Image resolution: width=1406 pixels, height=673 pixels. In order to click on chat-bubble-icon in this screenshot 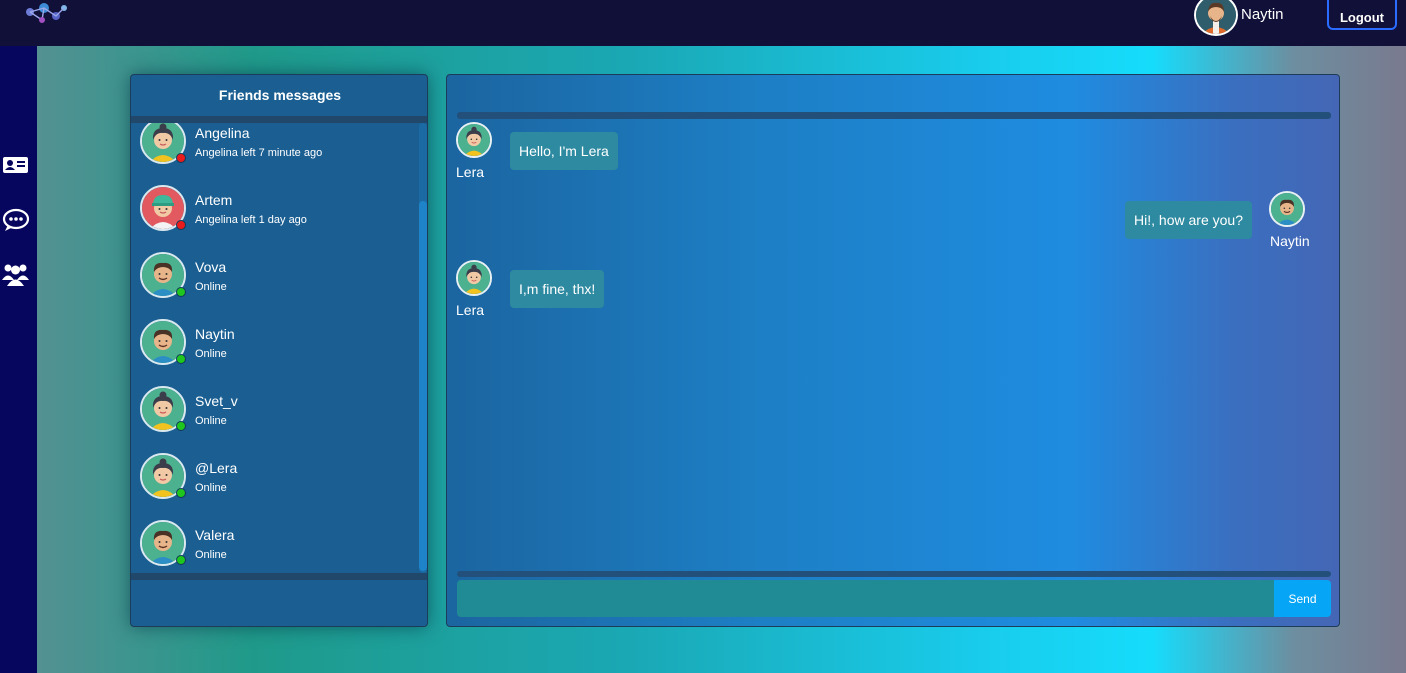, I will do `click(15, 220)`.